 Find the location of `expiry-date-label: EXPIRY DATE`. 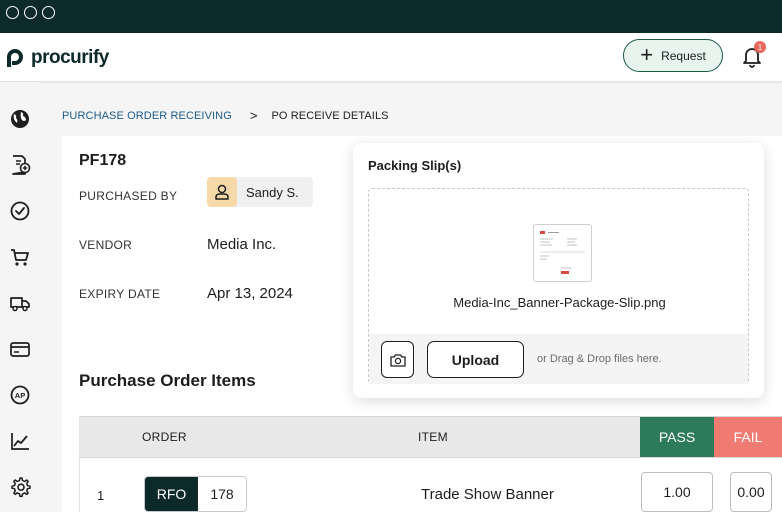

expiry-date-label: EXPIRY DATE is located at coordinates (120, 294).